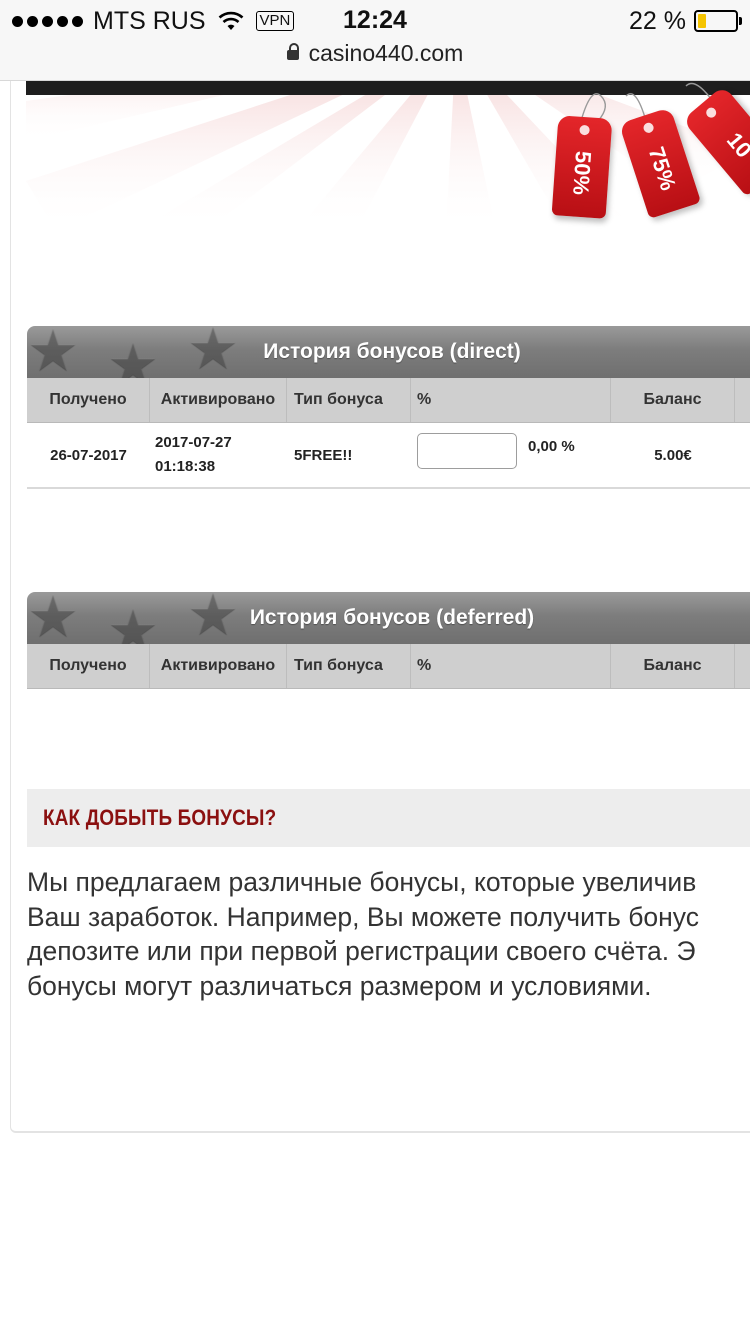 This screenshot has height=1334, width=750. I want to click on battery-group: 22 %, so click(685, 20).